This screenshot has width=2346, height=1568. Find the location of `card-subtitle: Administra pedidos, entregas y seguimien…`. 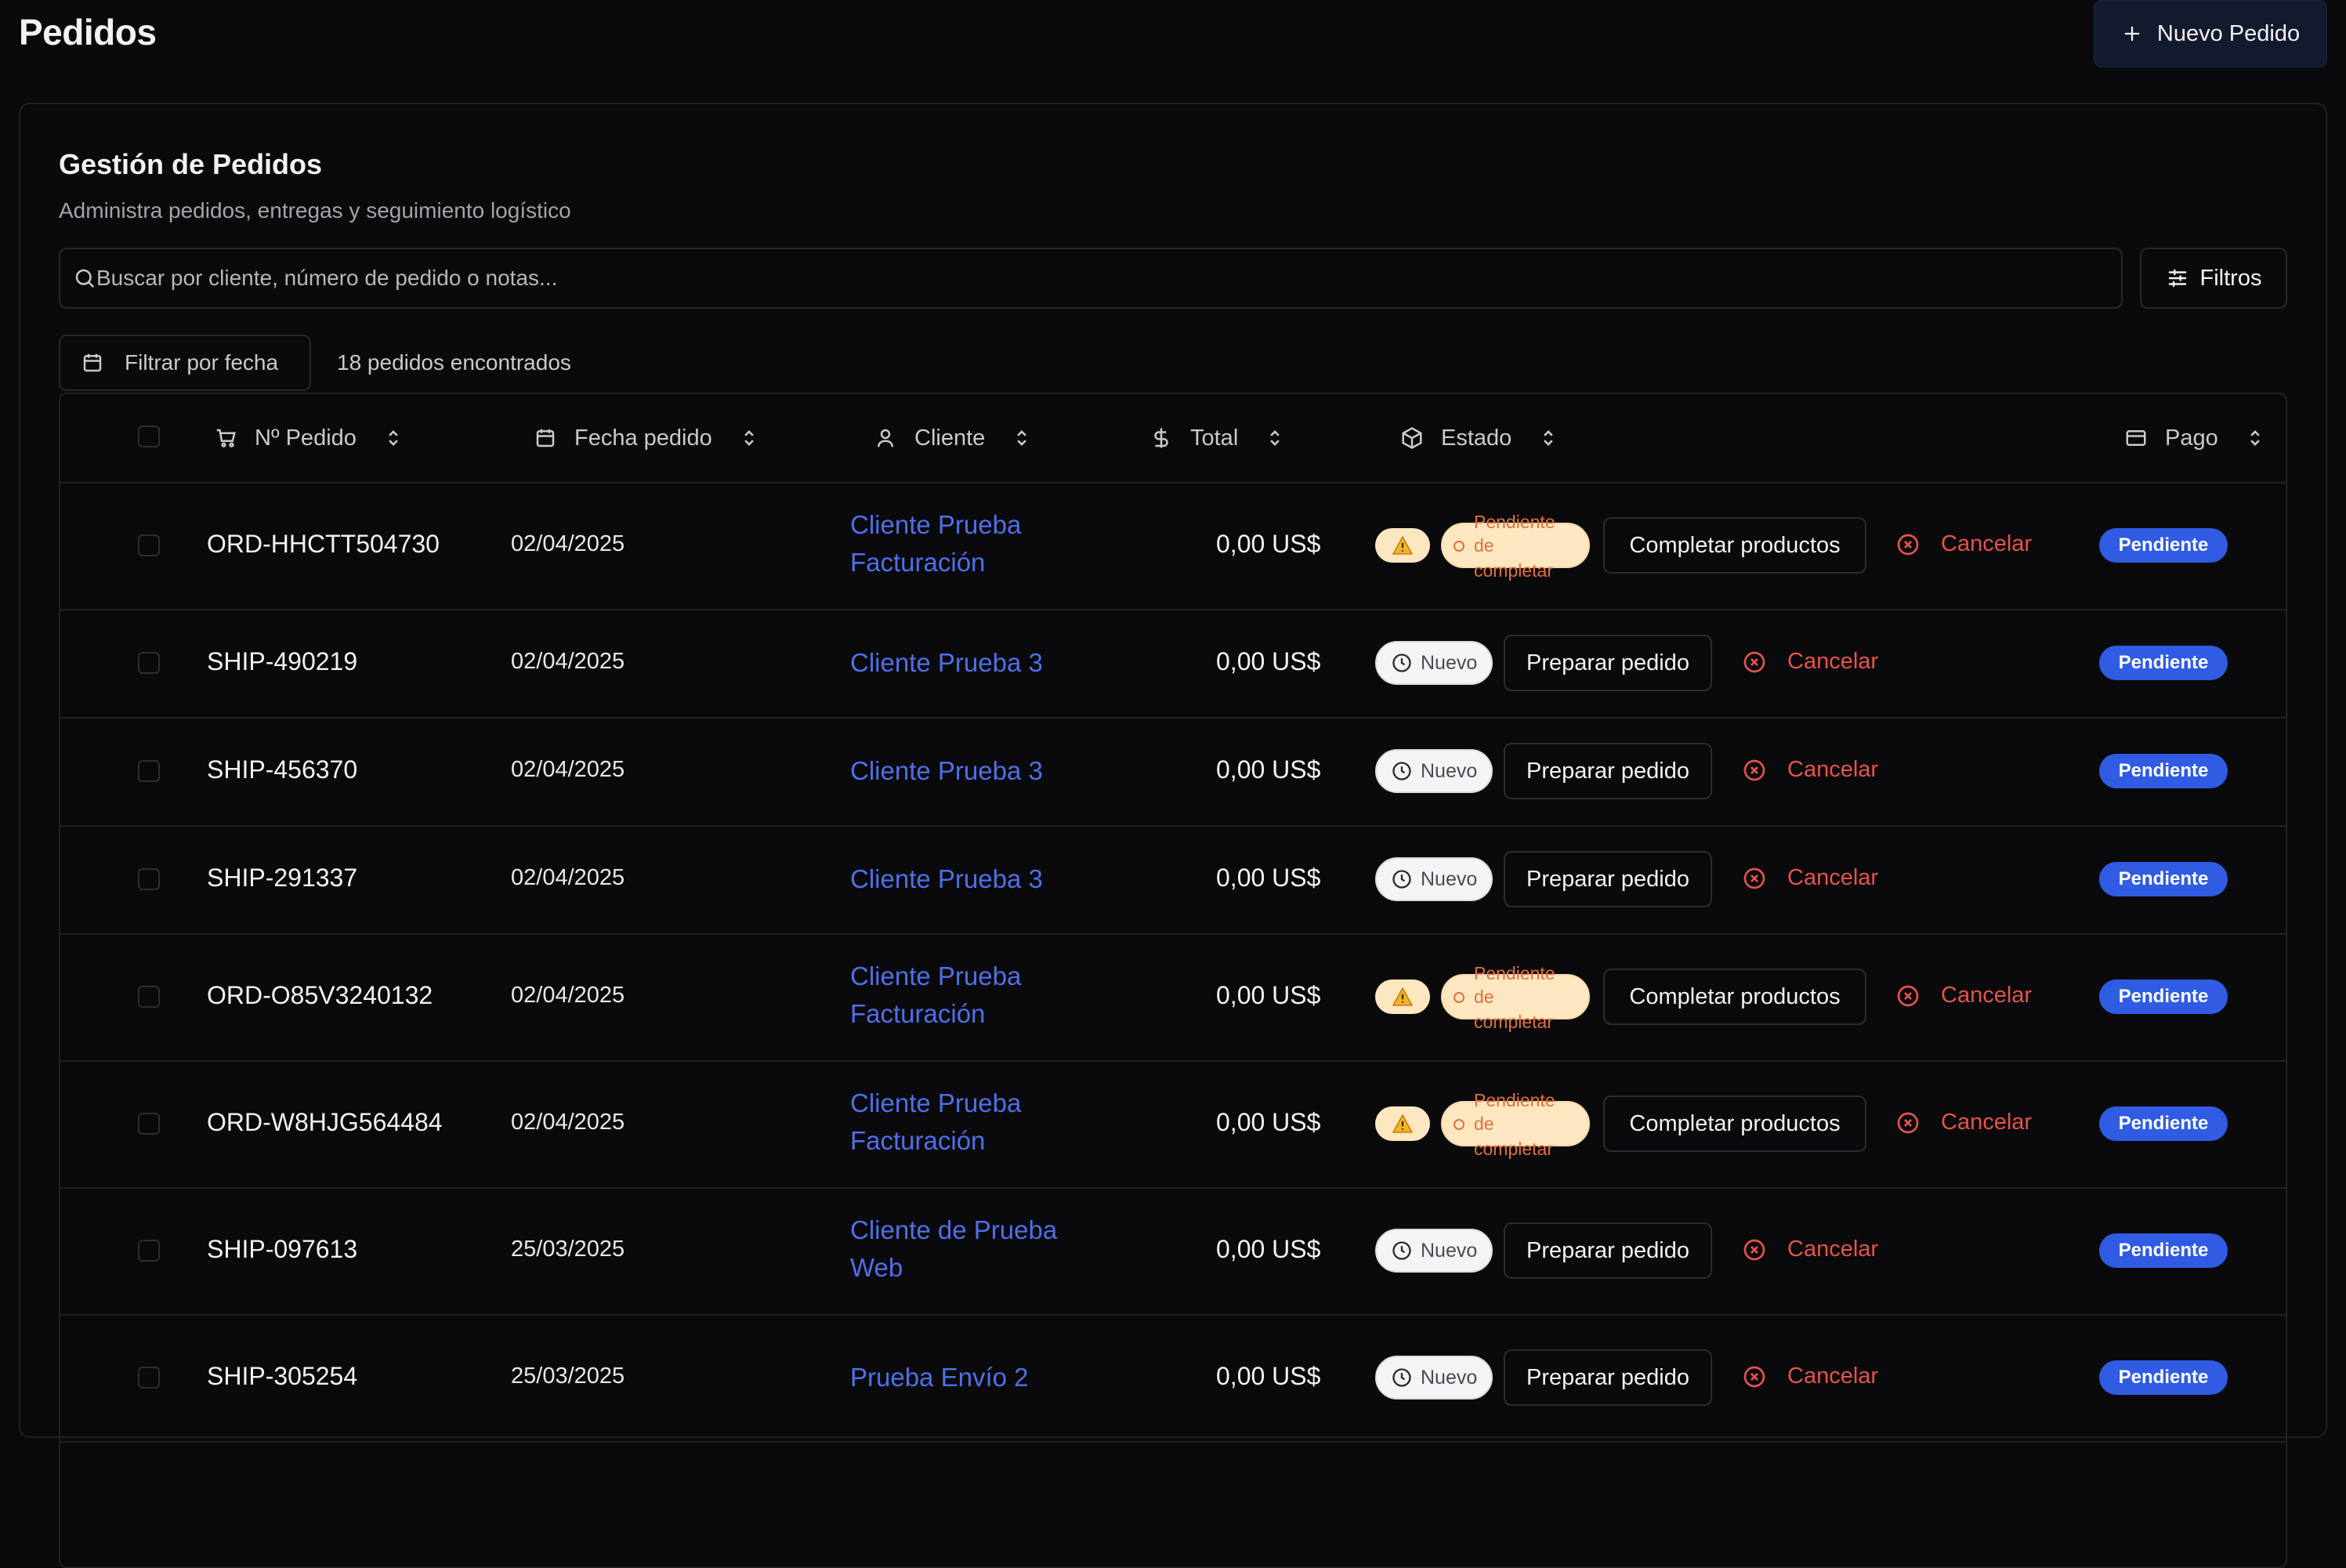

card-subtitle: Administra pedidos, entregas y seguimien… is located at coordinates (315, 210).